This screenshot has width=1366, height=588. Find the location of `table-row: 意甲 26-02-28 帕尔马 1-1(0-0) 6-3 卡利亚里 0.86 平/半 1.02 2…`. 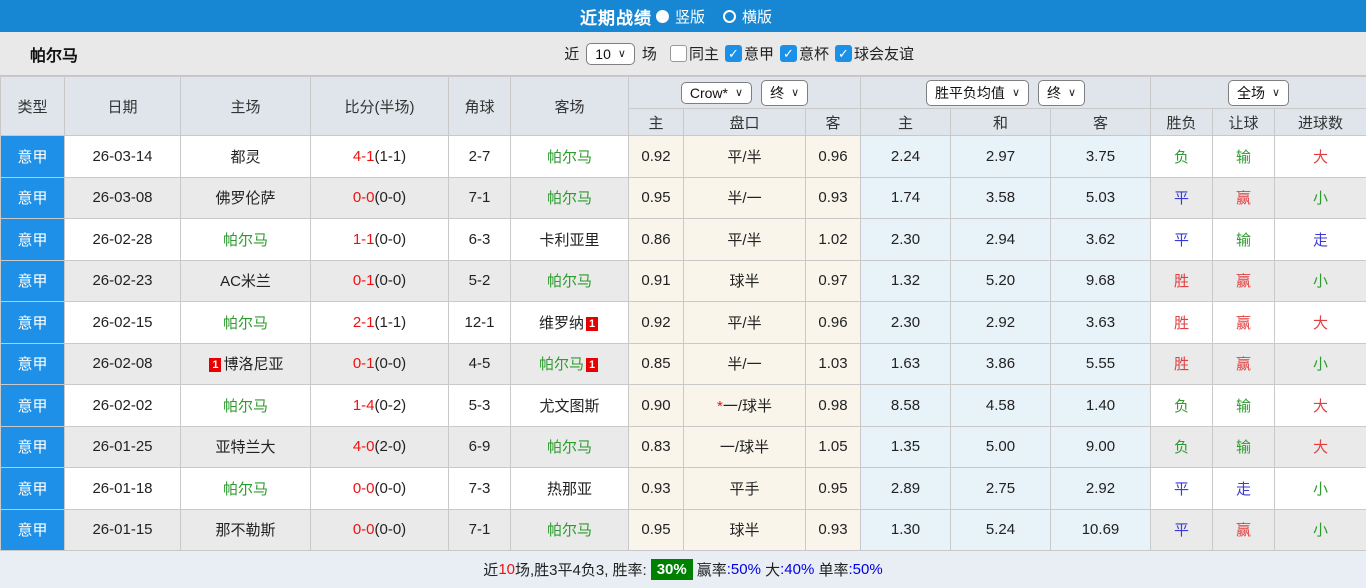

table-row: 意甲 26-02-28 帕尔马 1-1(0-0) 6-3 卡利亚里 0.86 平/半 1.02 2… is located at coordinates (683, 239).